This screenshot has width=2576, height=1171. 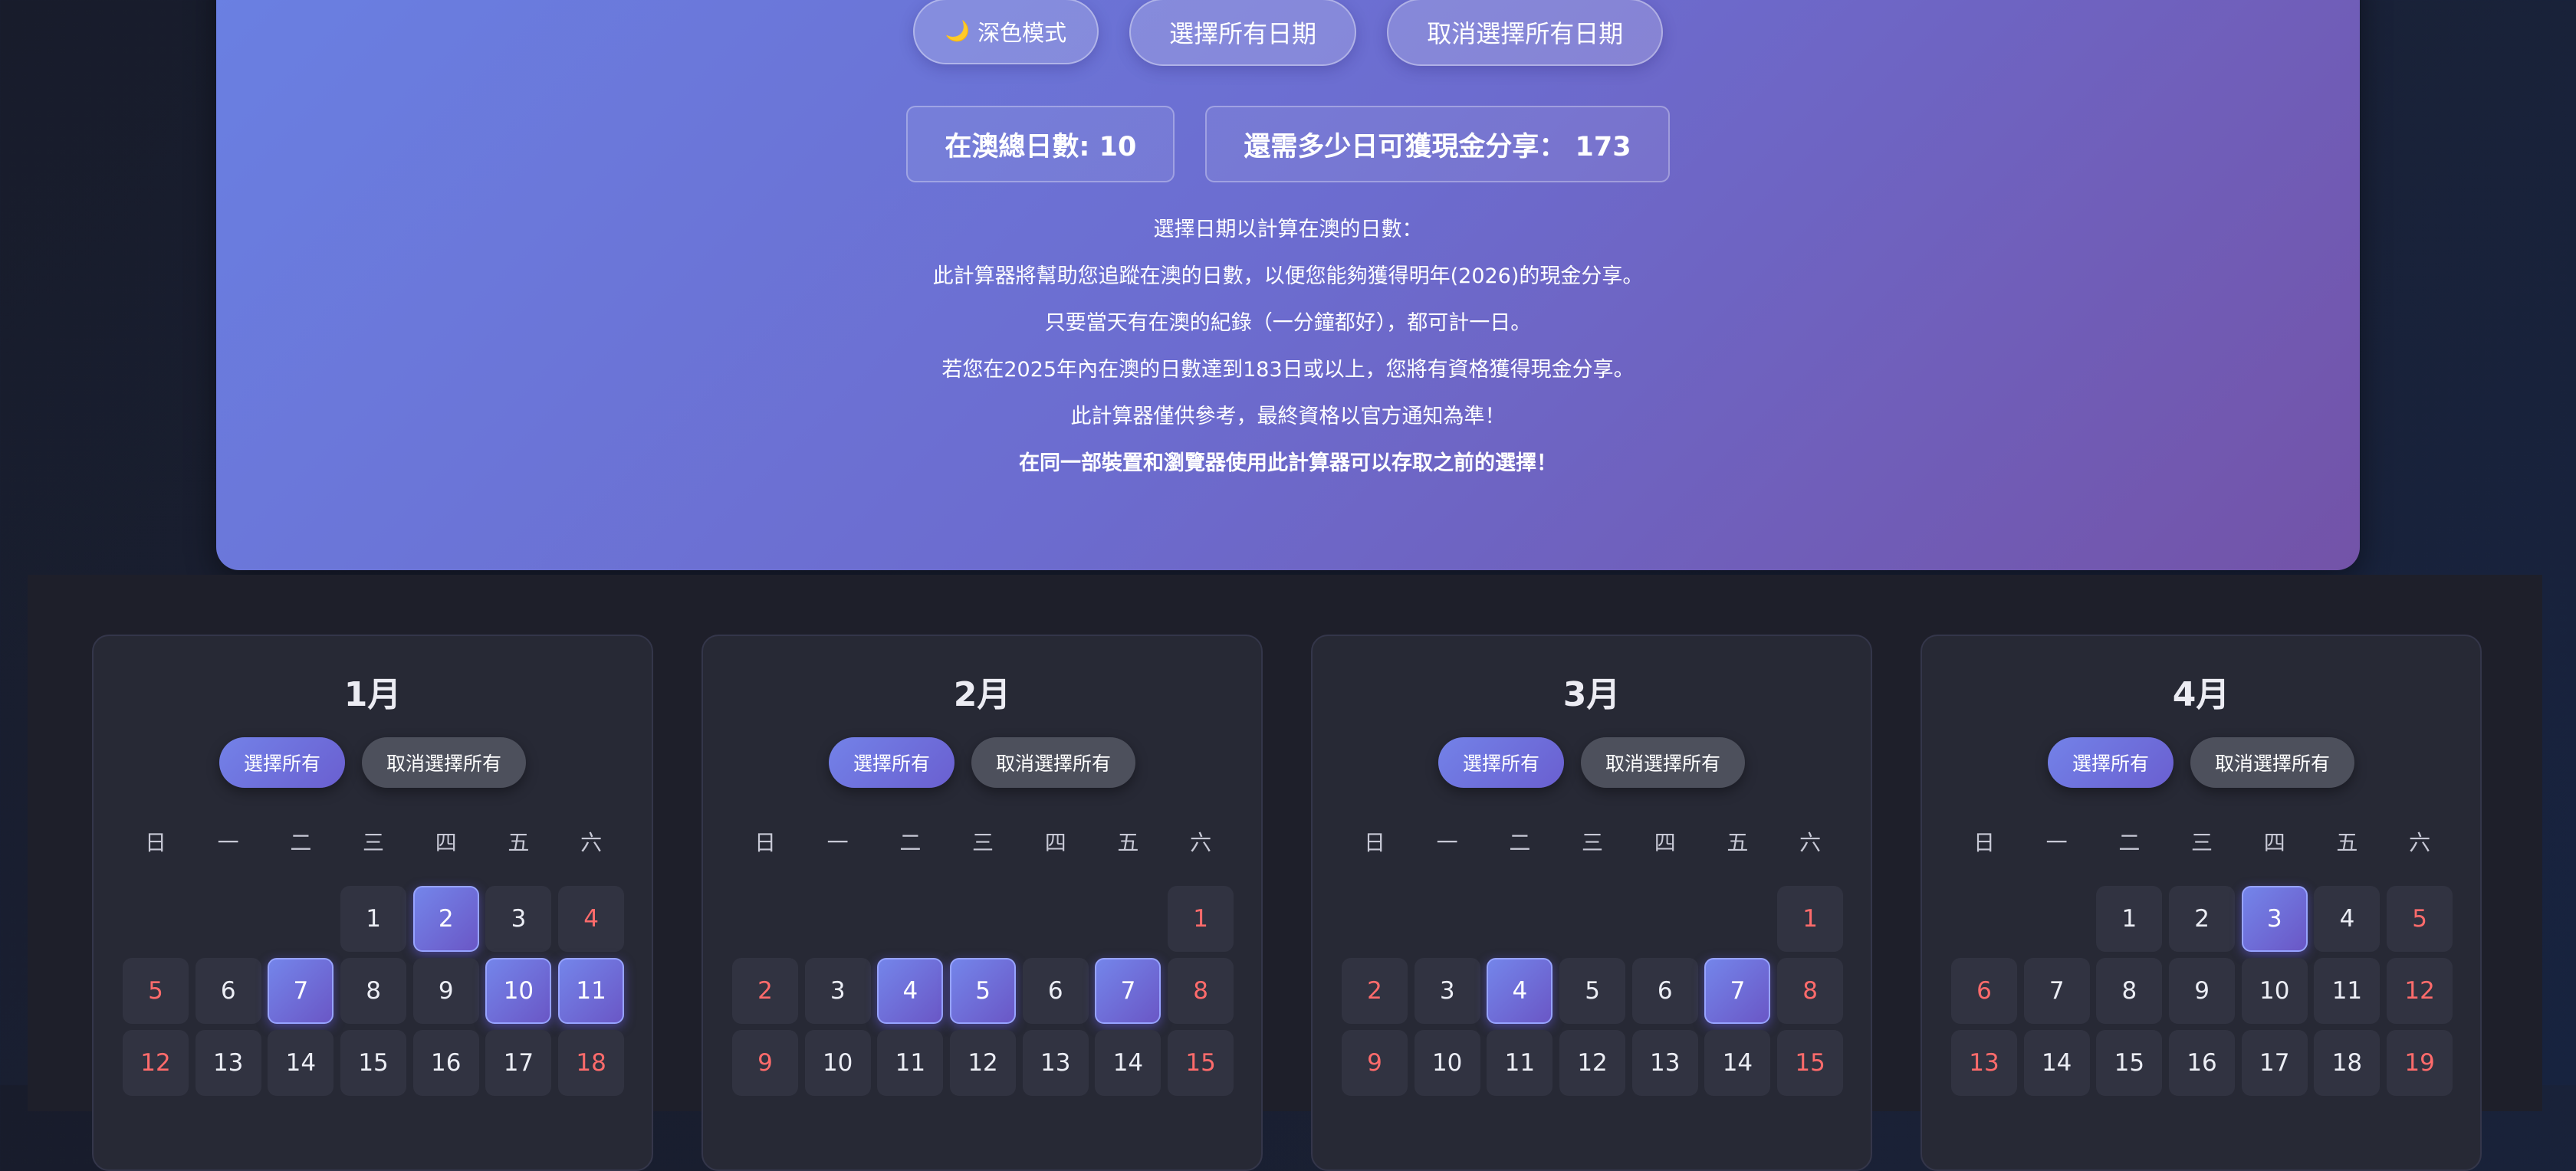 I want to click on instruction-line: 若您在2025年內在澳的日數達到183日或以上，您將有資格獲得現金分享。, so click(x=1288, y=370).